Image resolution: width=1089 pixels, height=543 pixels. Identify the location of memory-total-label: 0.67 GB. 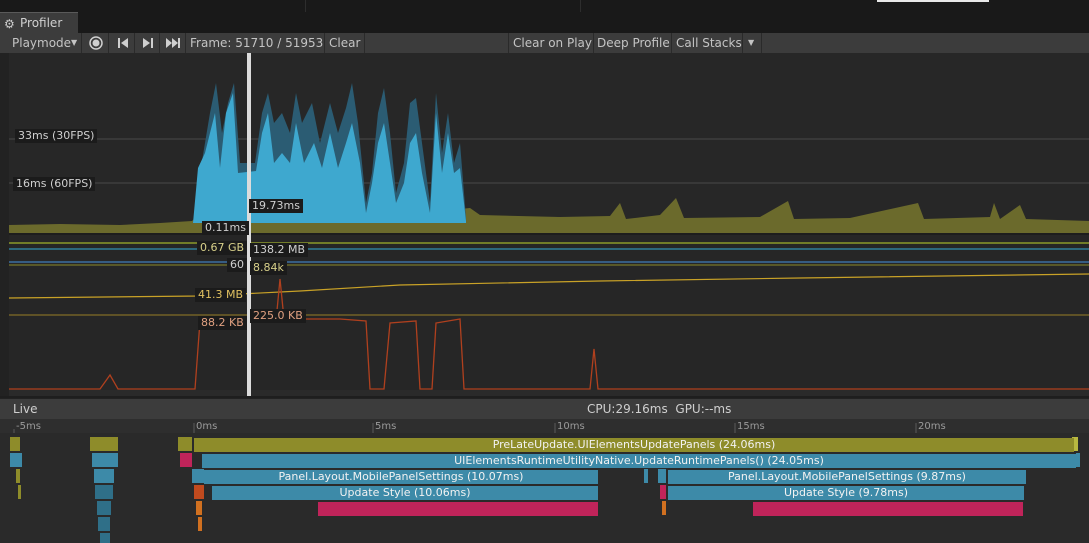
(222, 248).